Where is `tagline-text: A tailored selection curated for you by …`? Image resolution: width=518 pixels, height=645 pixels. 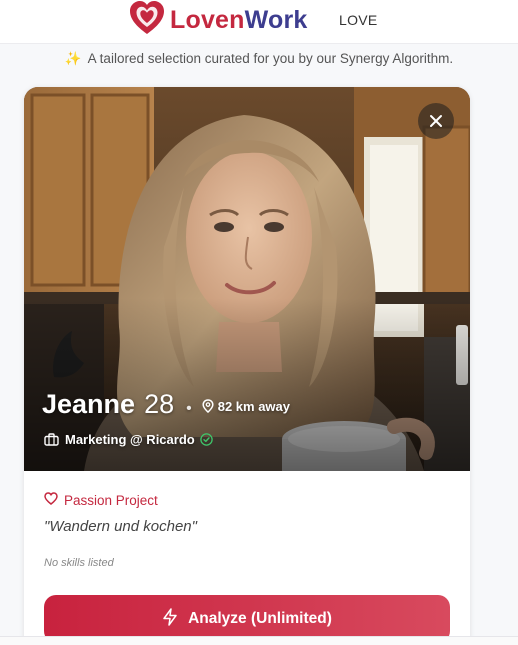 tagline-text: A tailored selection curated for you by … is located at coordinates (270, 58).